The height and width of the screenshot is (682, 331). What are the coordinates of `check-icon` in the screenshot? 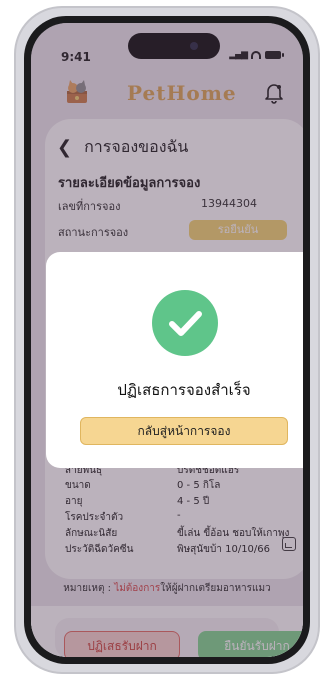 It's located at (185, 323).